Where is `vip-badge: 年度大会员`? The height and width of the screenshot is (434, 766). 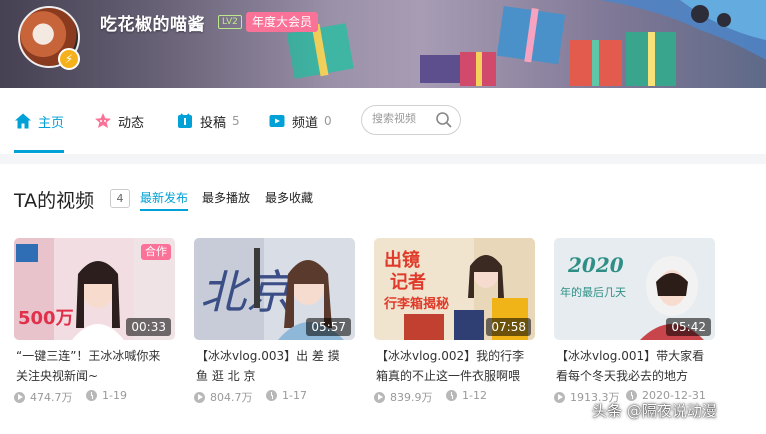
vip-badge: 年度大会员 is located at coordinates (282, 22).